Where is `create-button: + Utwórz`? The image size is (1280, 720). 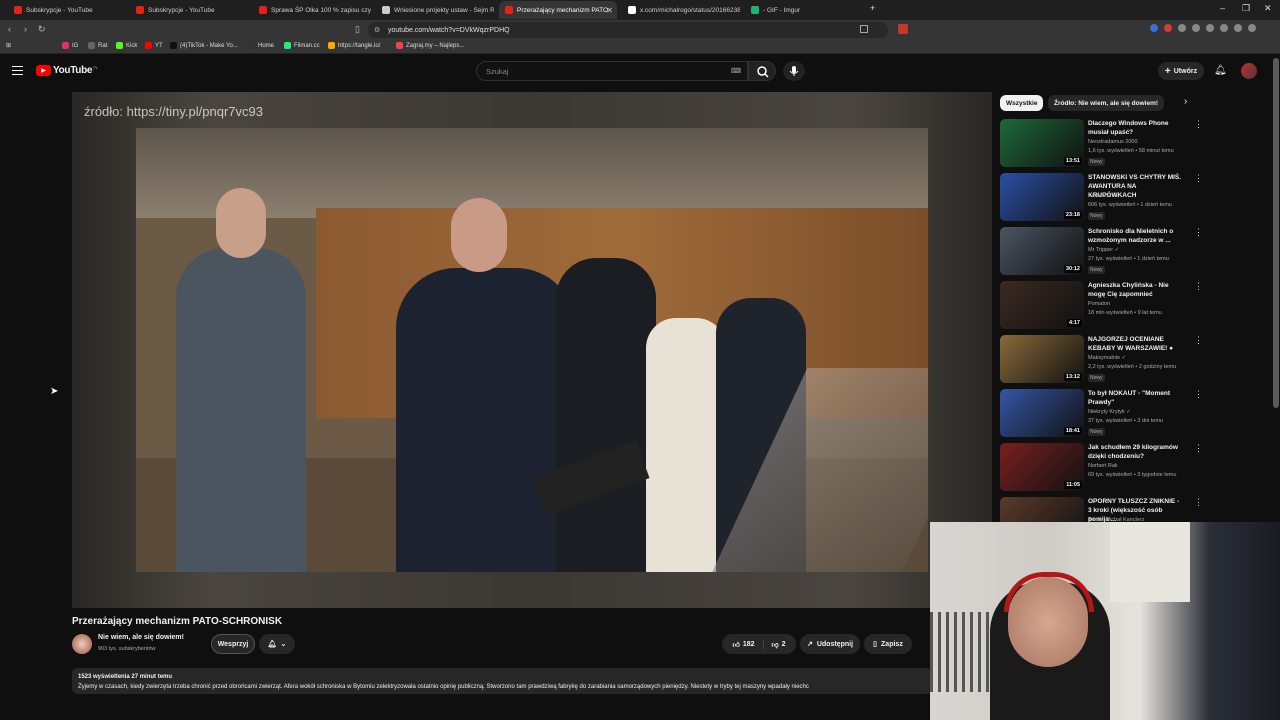
create-button: + Utwórz is located at coordinates (1181, 71).